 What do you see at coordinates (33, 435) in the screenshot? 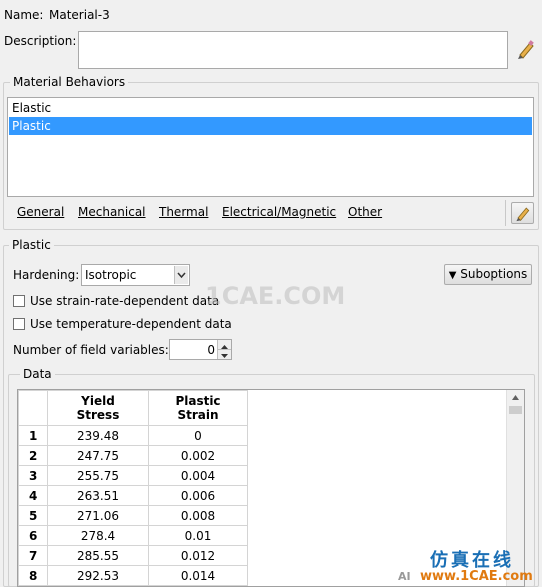
I see `row-number: 1` at bounding box center [33, 435].